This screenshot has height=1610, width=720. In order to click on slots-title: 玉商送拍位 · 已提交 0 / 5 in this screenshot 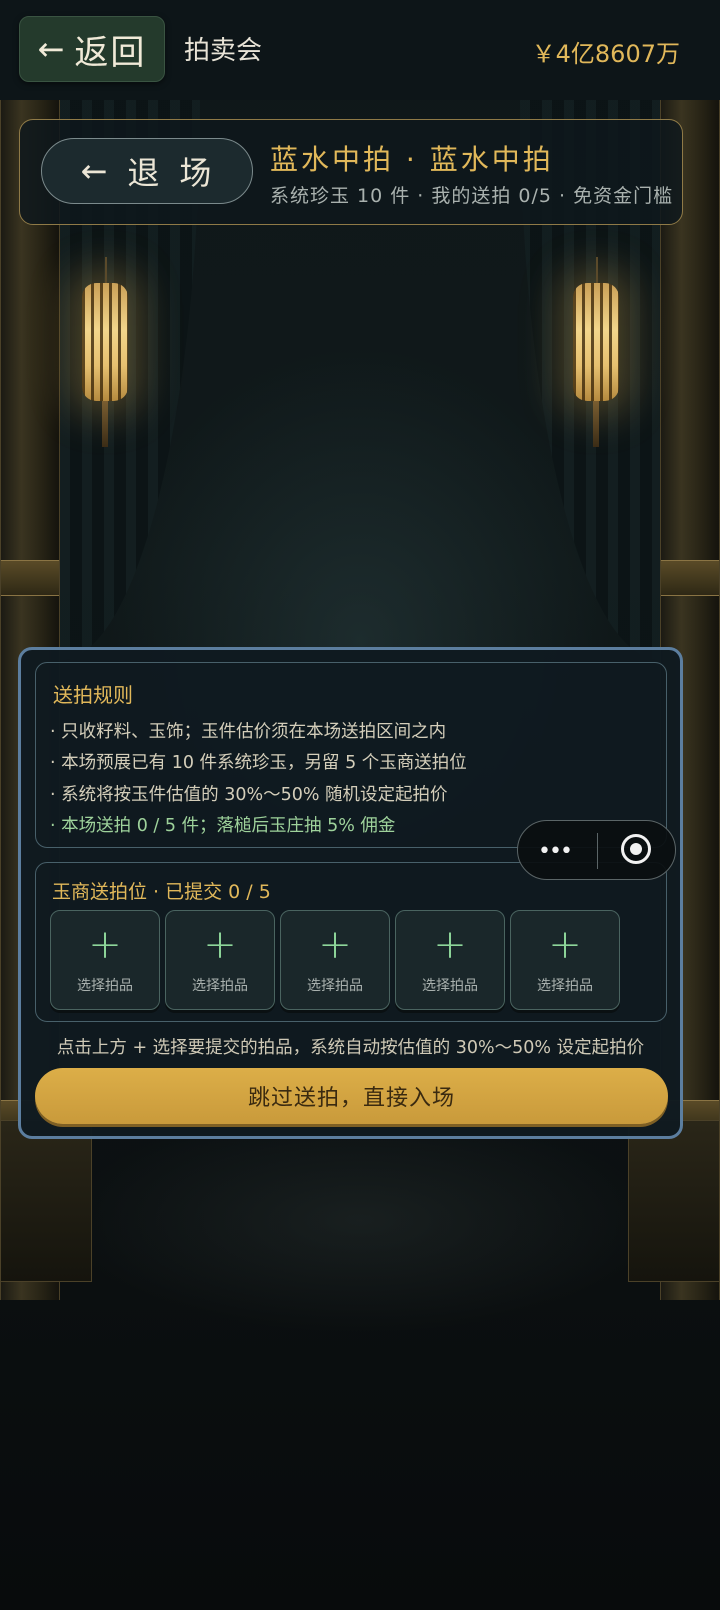, I will do `click(161, 892)`.